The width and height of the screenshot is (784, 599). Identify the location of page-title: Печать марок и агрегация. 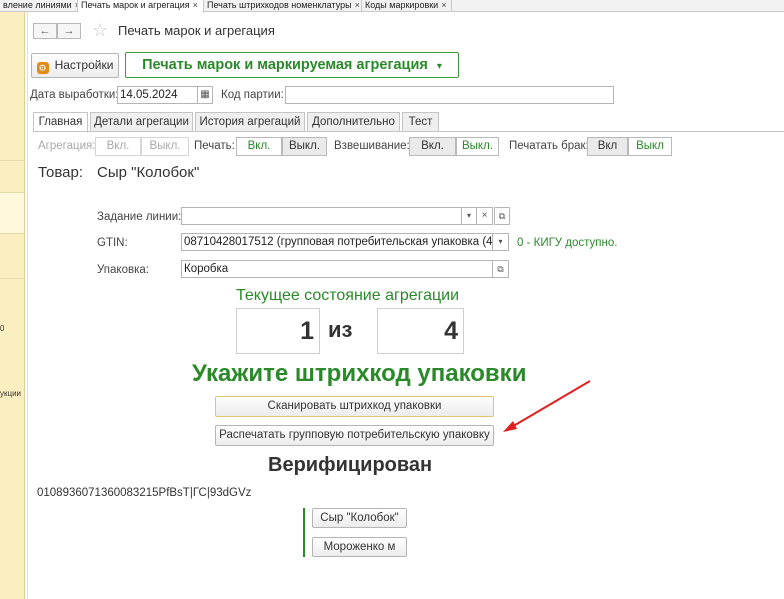
(196, 30).